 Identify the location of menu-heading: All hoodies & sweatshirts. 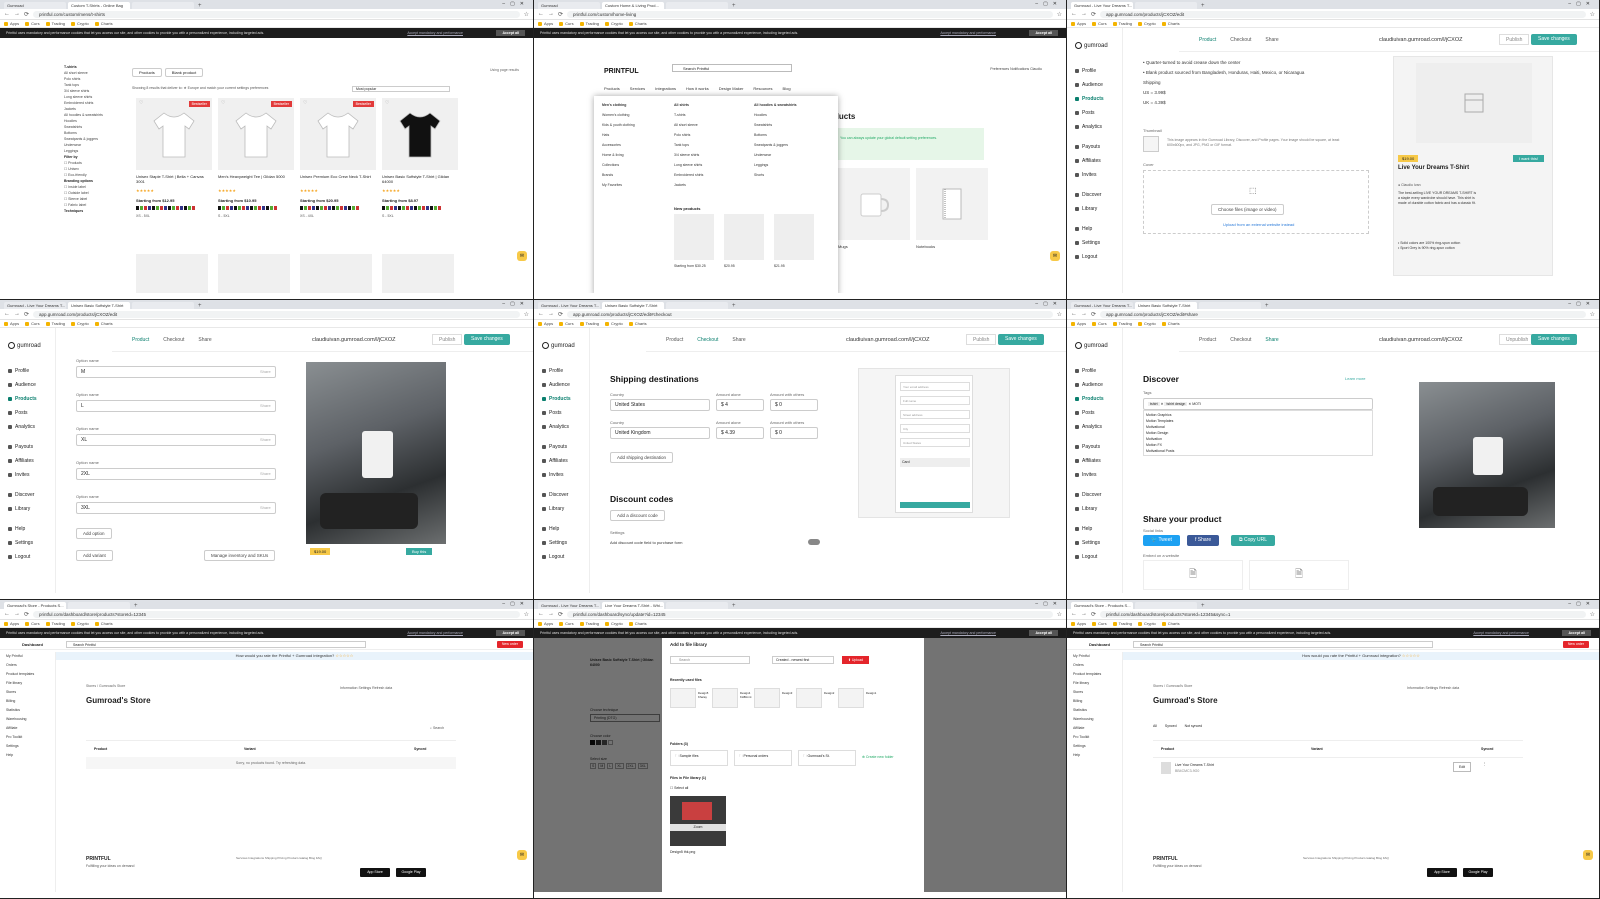
(775, 105).